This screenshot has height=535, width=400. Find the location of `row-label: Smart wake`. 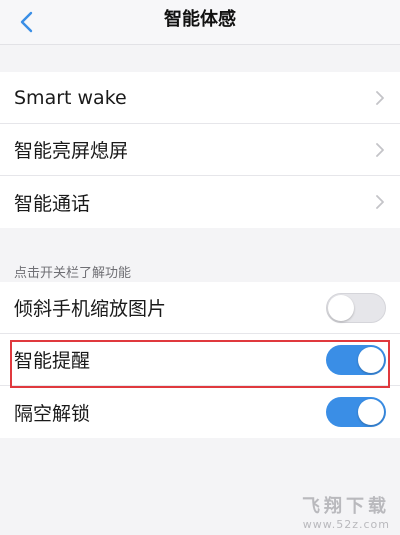

row-label: Smart wake is located at coordinates (70, 97).